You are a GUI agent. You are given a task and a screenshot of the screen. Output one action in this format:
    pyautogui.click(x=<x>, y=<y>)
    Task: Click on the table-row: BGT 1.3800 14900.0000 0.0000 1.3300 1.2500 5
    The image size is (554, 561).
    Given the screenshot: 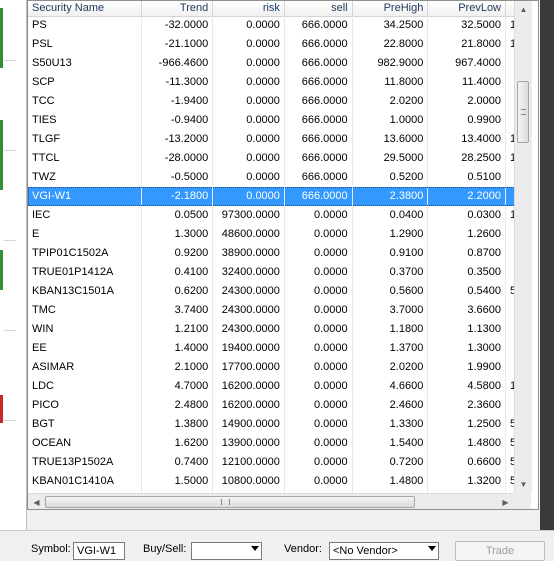 What is the action you would take?
    pyautogui.click(x=272, y=424)
    